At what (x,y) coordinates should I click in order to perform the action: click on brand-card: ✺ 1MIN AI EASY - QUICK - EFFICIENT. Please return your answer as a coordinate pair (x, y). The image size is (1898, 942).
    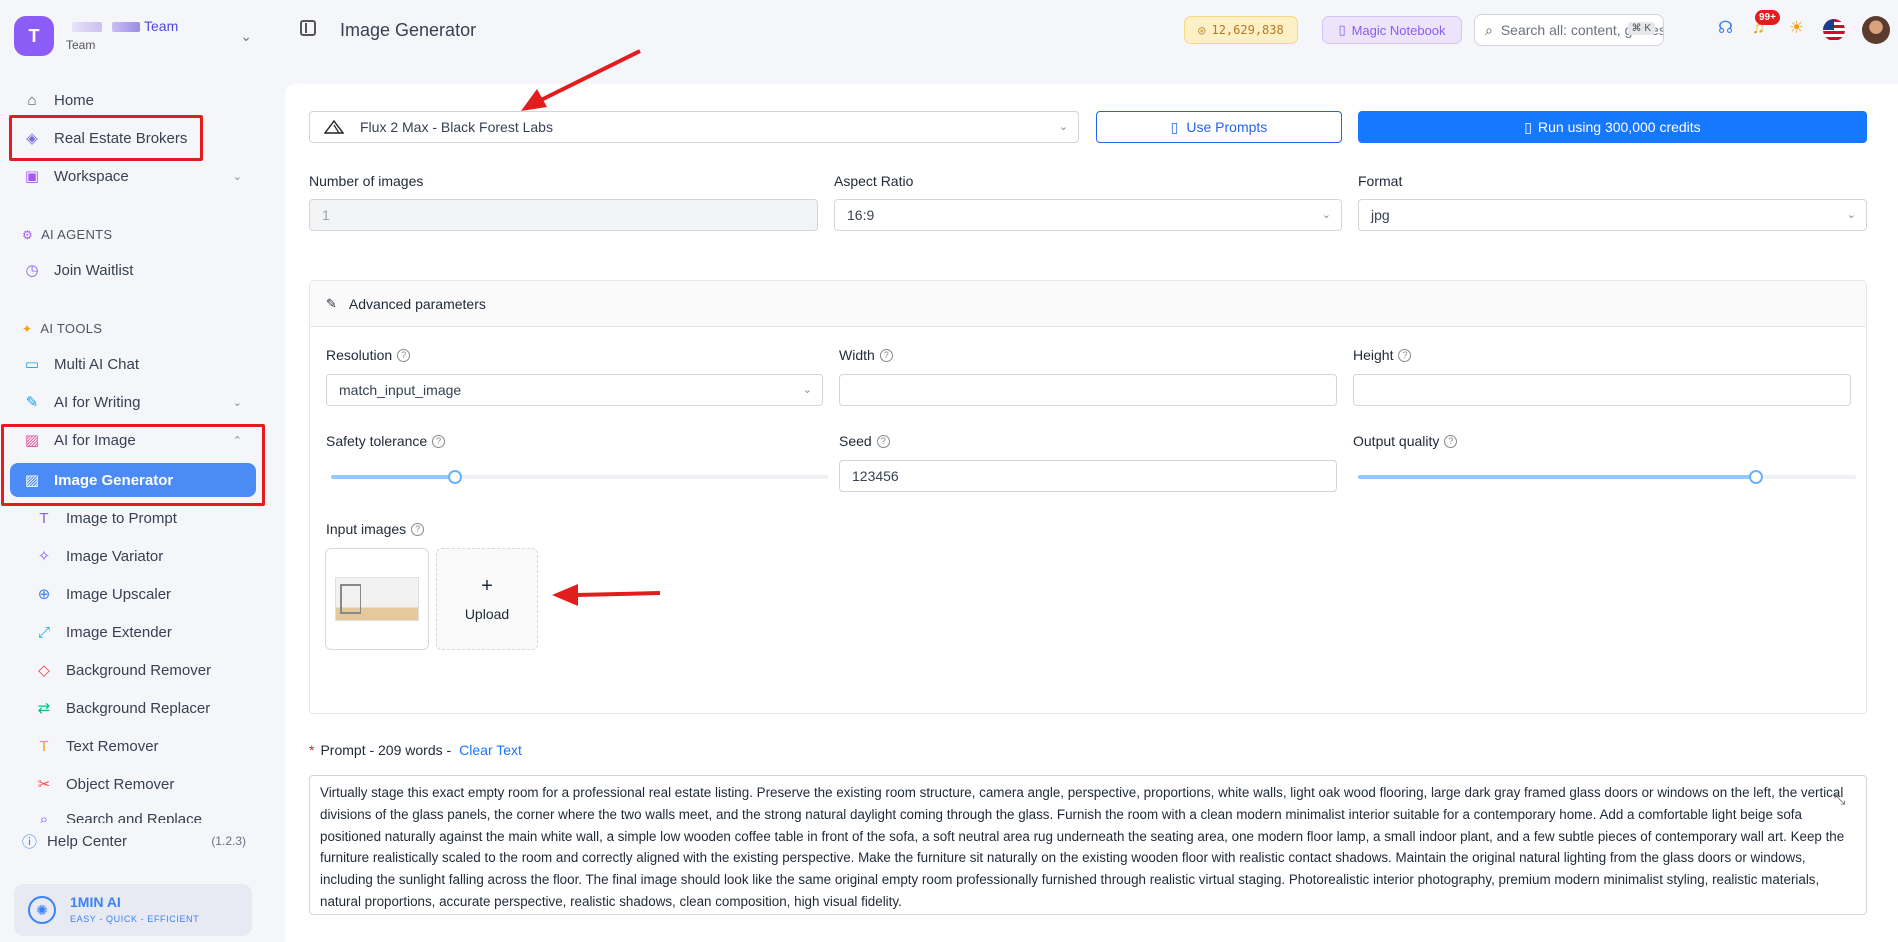
    Looking at the image, I should click on (133, 910).